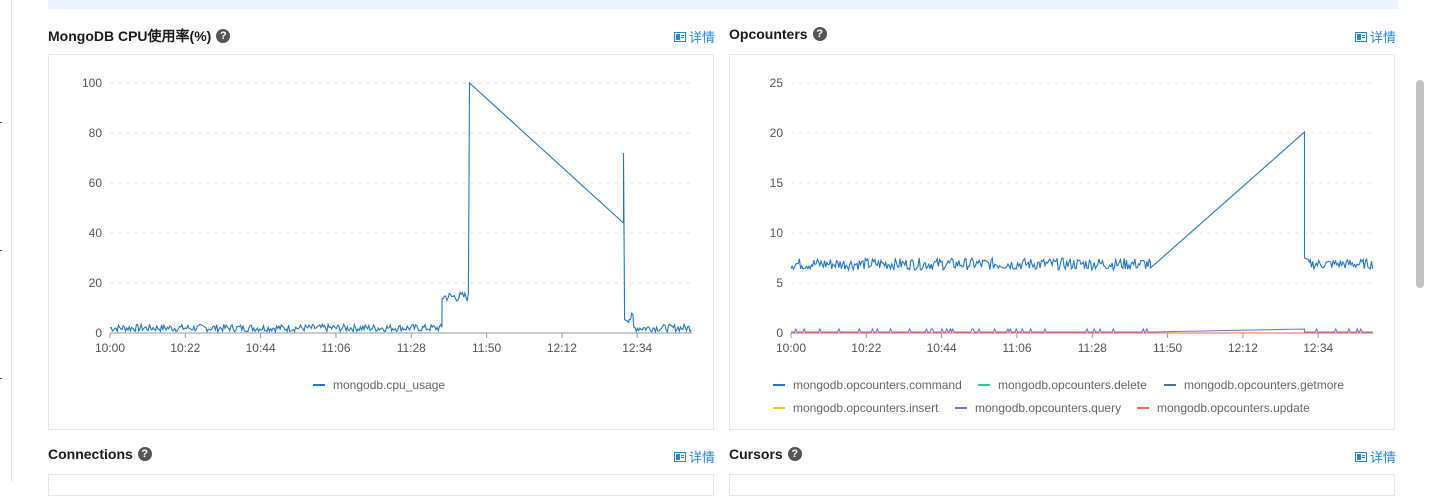  Describe the element at coordinates (723, 4) in the screenshot. I see `top-banner` at that location.